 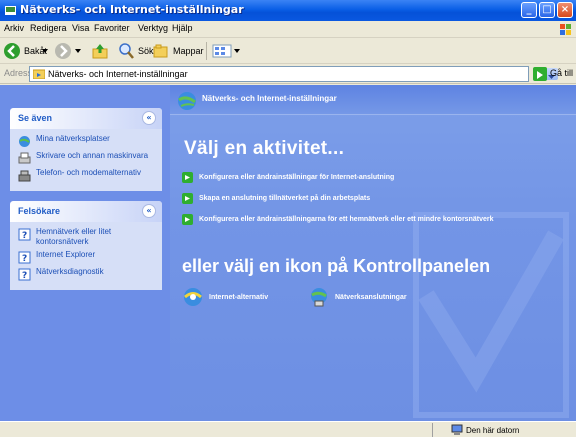 What do you see at coordinates (269, 98) in the screenshot?
I see `category-title: Nätverks- och Internet-inställningar` at bounding box center [269, 98].